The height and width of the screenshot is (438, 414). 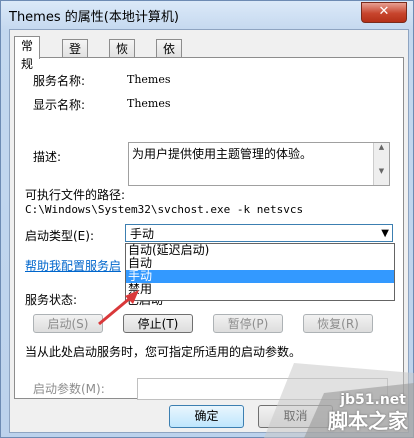 I want to click on startup-type-dropdown: 自动(延迟启动) 自动 手动 禁用, so click(x=260, y=272).